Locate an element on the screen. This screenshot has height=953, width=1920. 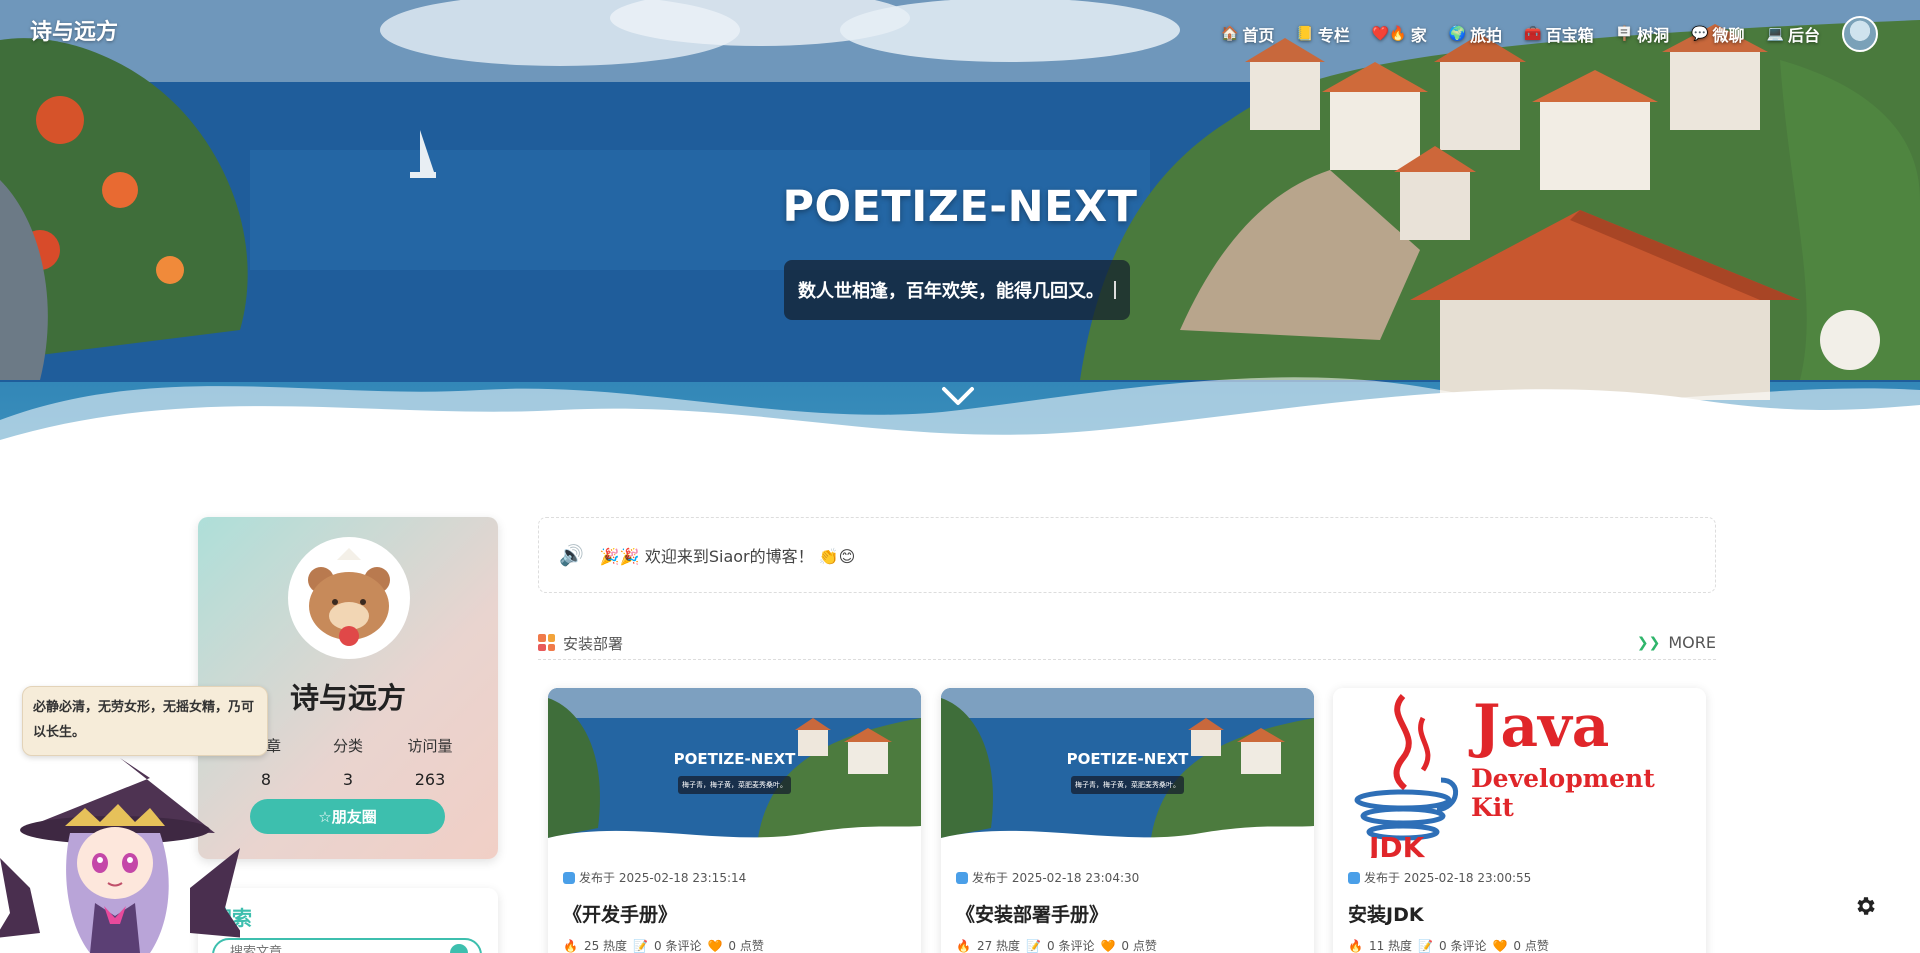
home-icon: 🏠 is located at coordinates (1229, 34).